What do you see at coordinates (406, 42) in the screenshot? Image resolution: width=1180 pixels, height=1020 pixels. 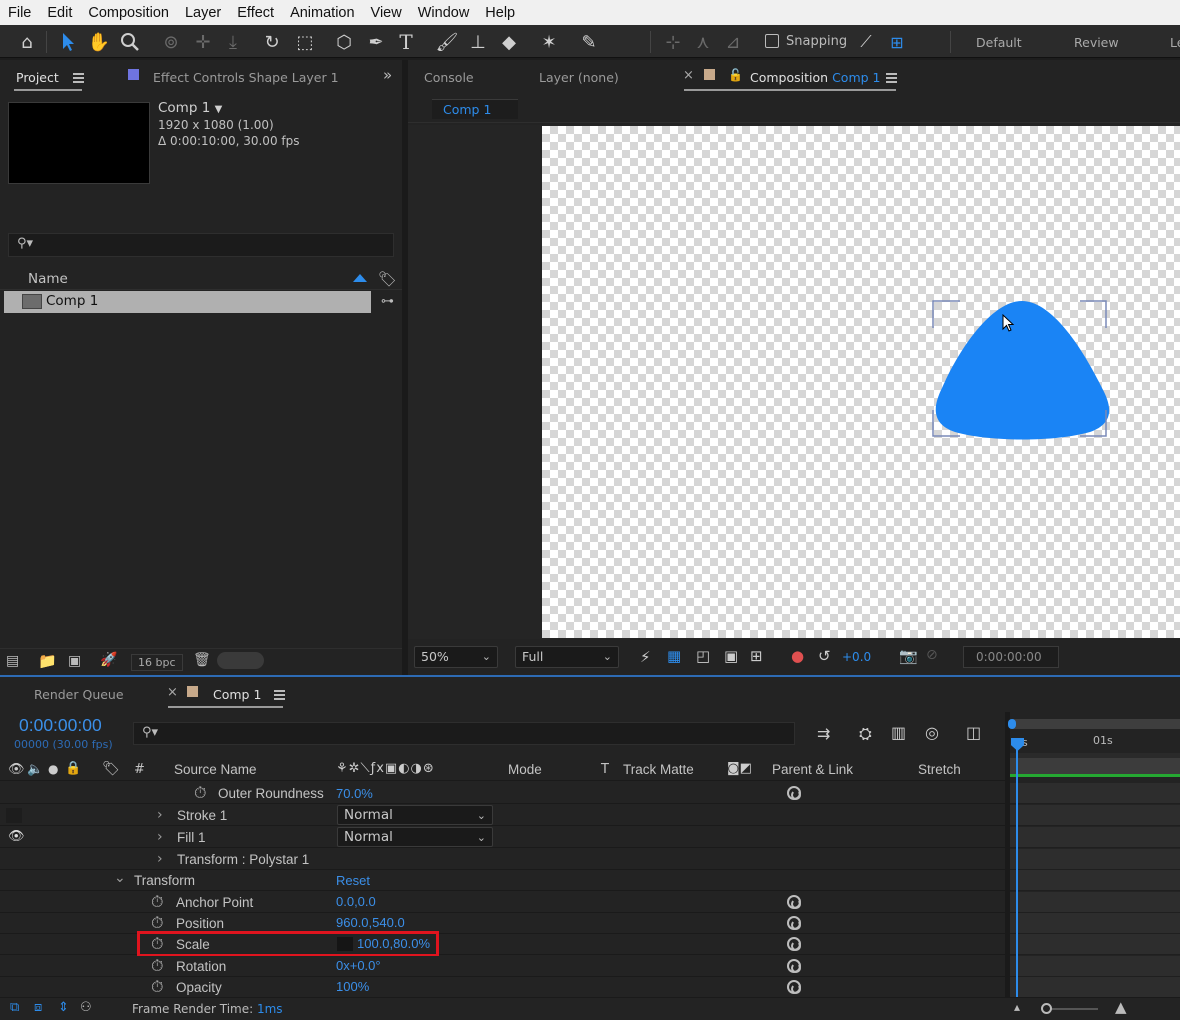 I see `type-tool-icon: T` at bounding box center [406, 42].